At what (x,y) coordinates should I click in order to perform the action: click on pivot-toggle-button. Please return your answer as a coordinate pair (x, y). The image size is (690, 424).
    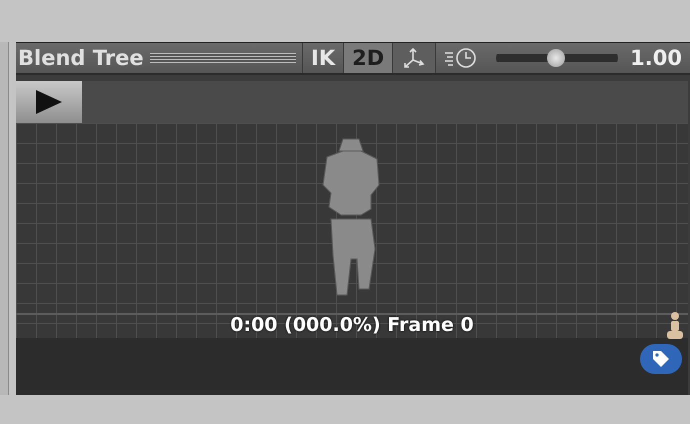
    Looking at the image, I should click on (414, 58).